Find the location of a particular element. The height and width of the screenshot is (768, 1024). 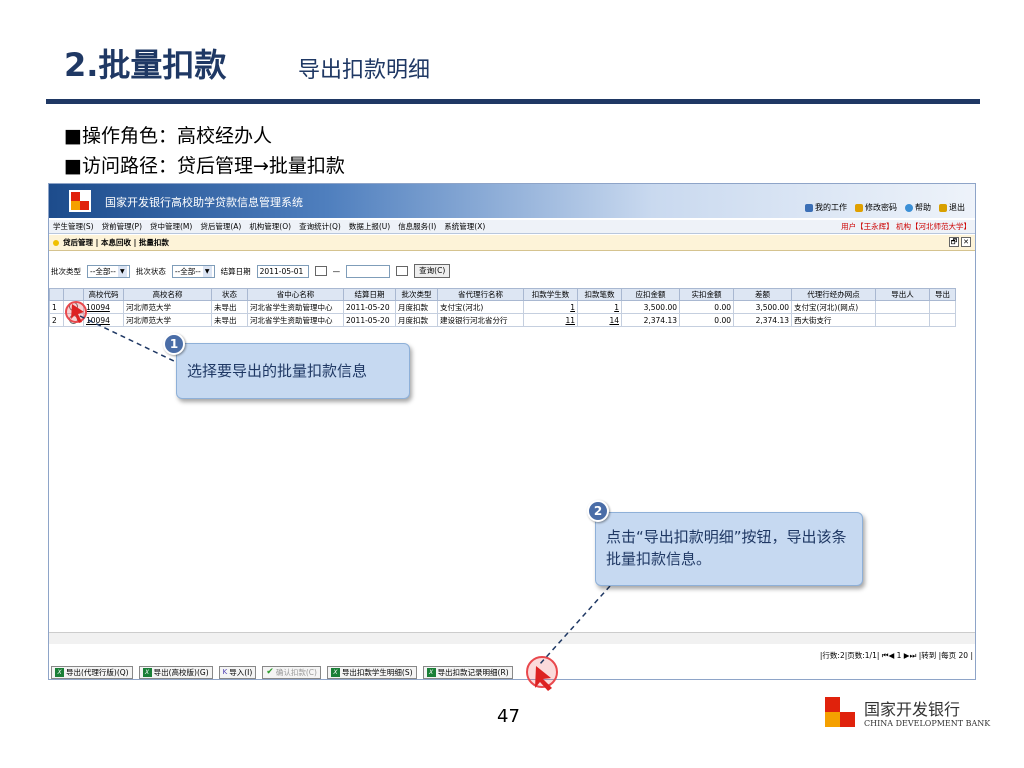

bank-name-en: CHINA DEVELOPMENT BANK is located at coordinates (927, 723).